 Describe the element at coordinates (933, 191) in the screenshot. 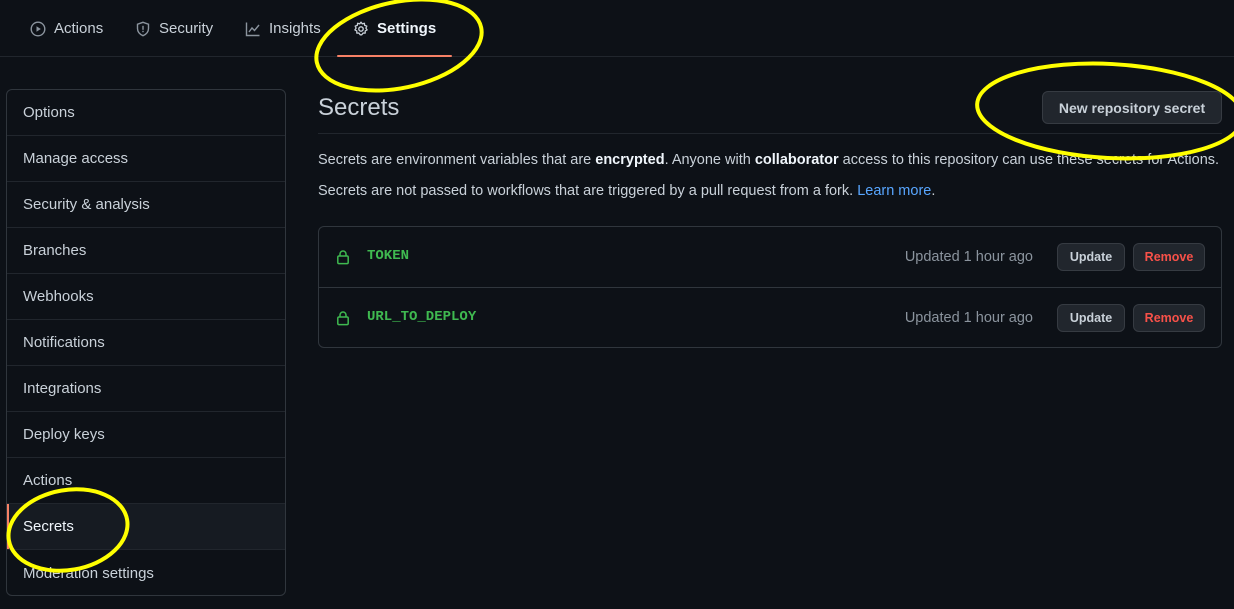

I see `desc-text: .` at that location.